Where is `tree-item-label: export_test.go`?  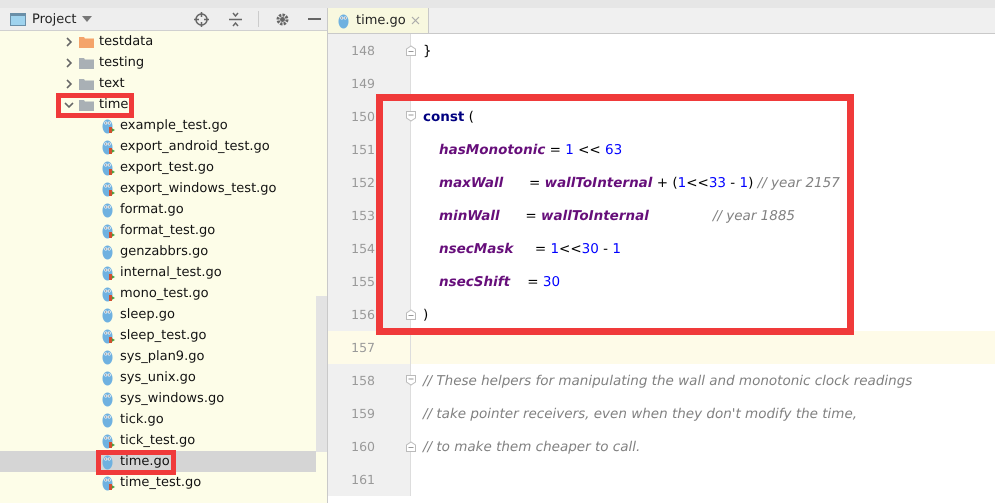 tree-item-label: export_test.go is located at coordinates (166, 167).